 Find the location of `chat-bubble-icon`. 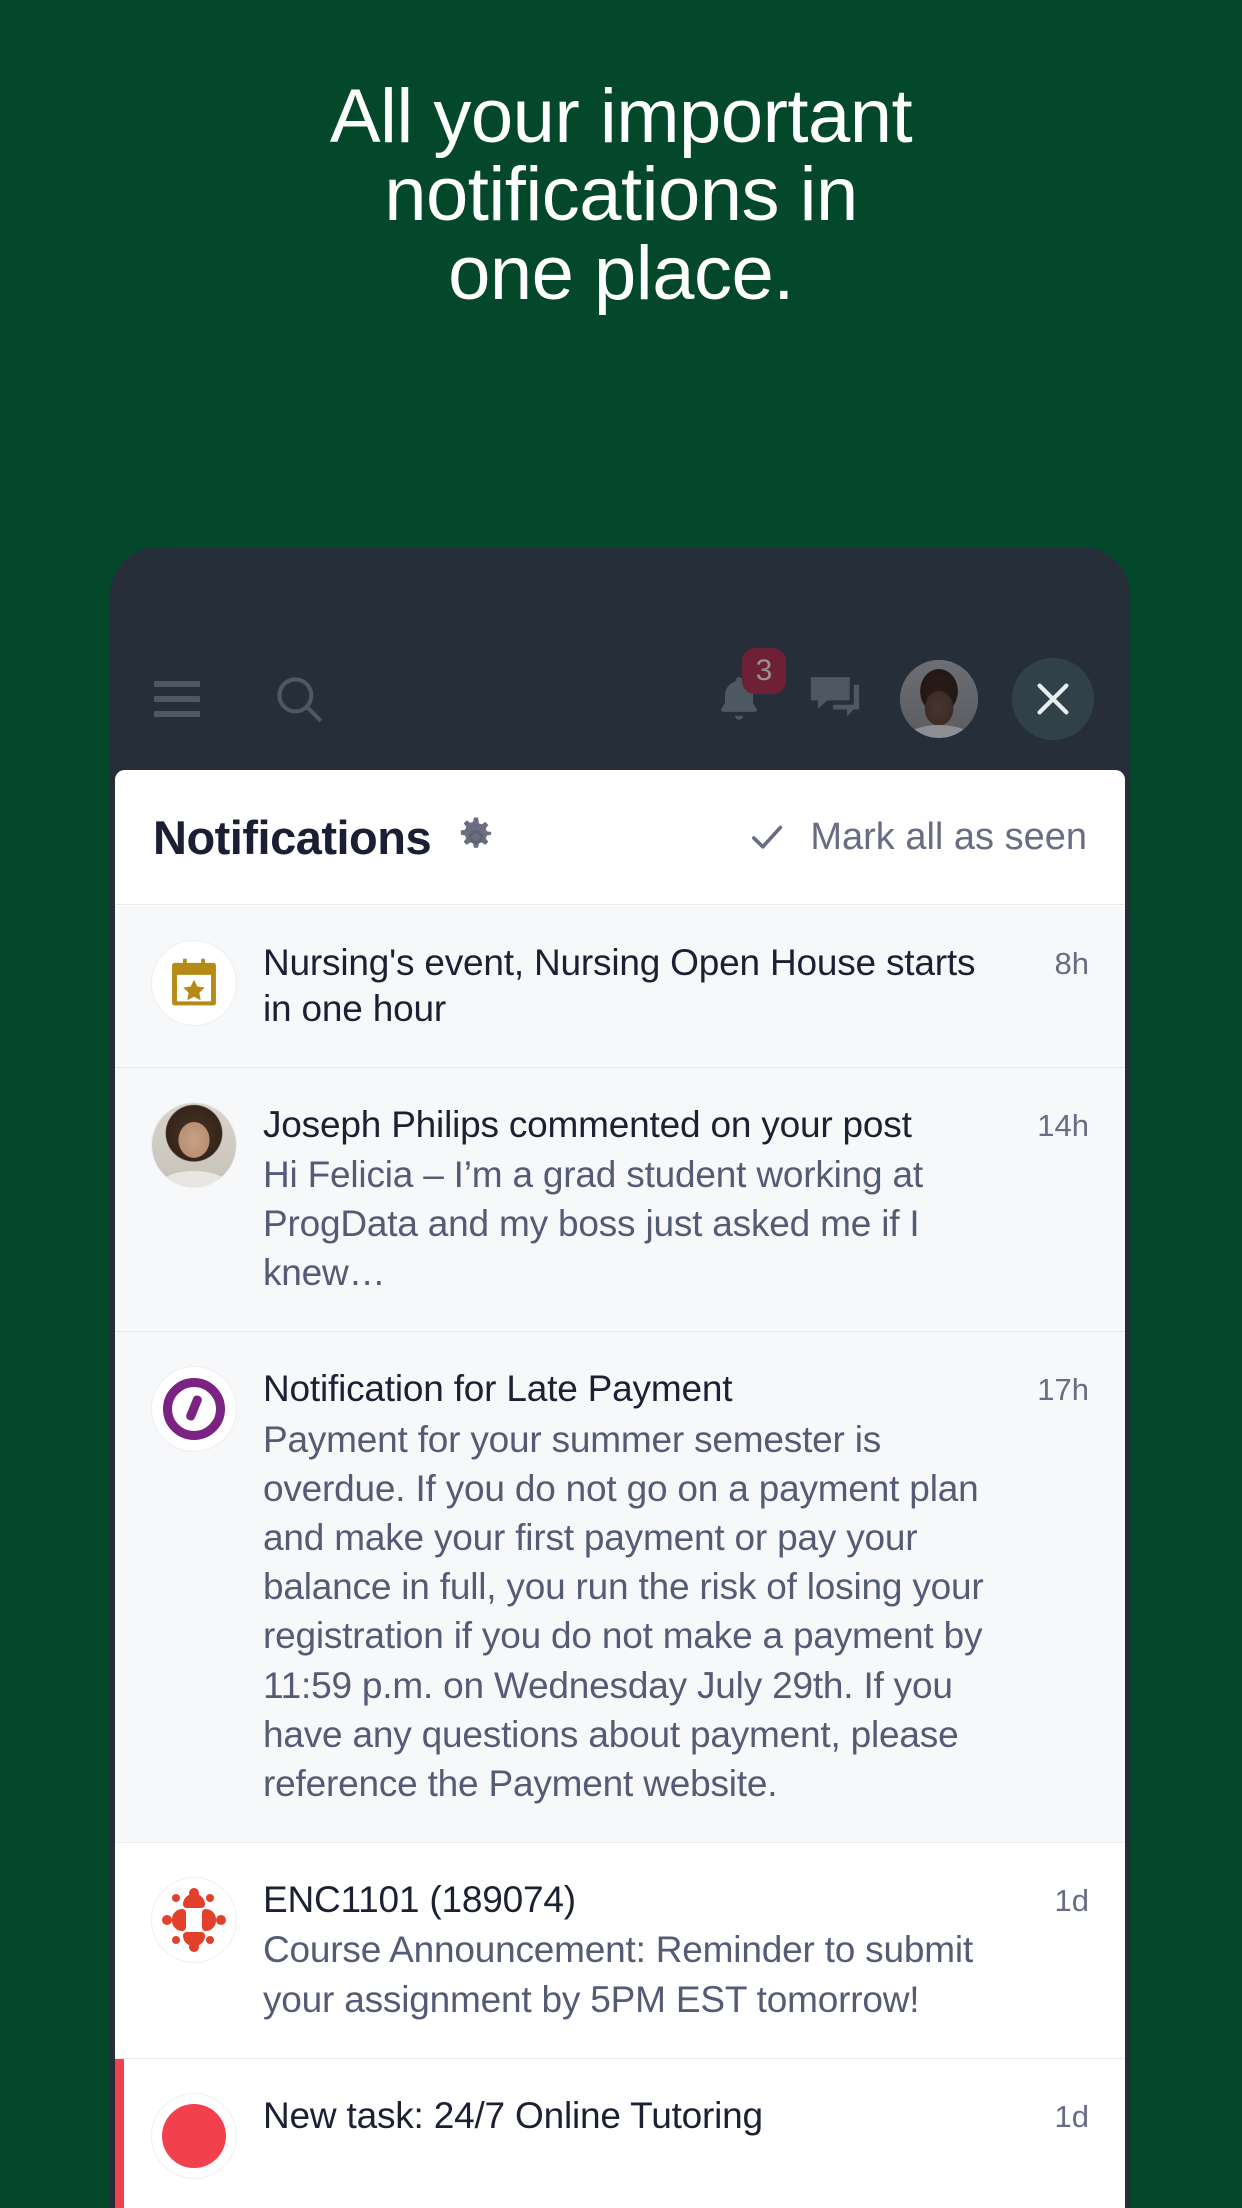

chat-bubble-icon is located at coordinates (835, 699).